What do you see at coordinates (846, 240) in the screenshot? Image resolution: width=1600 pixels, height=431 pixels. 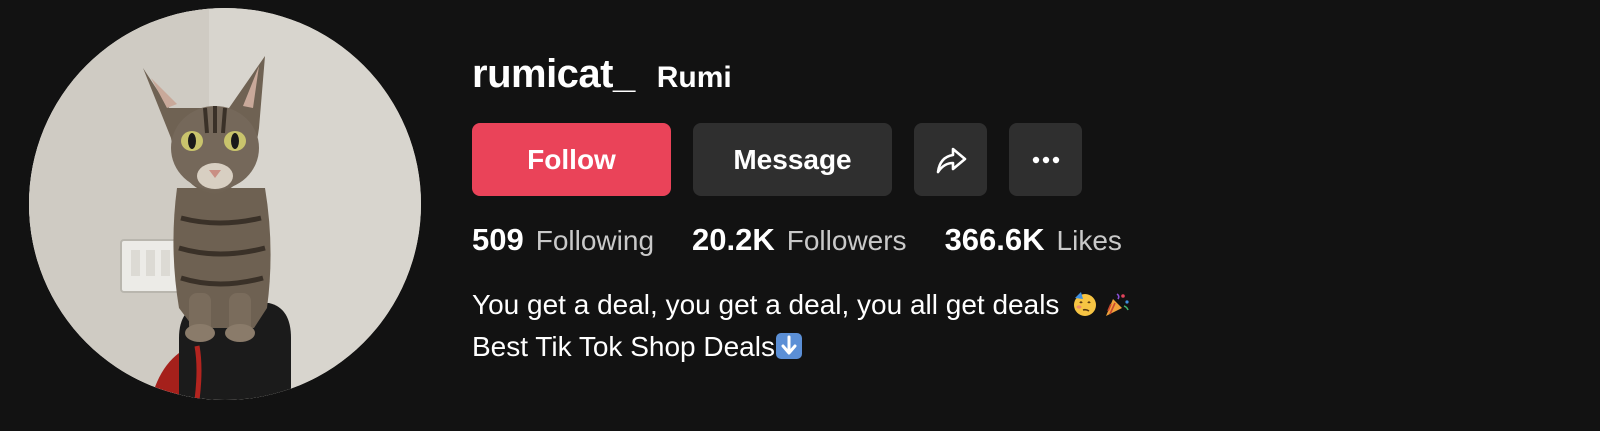 I see `followers-label: Followers` at bounding box center [846, 240].